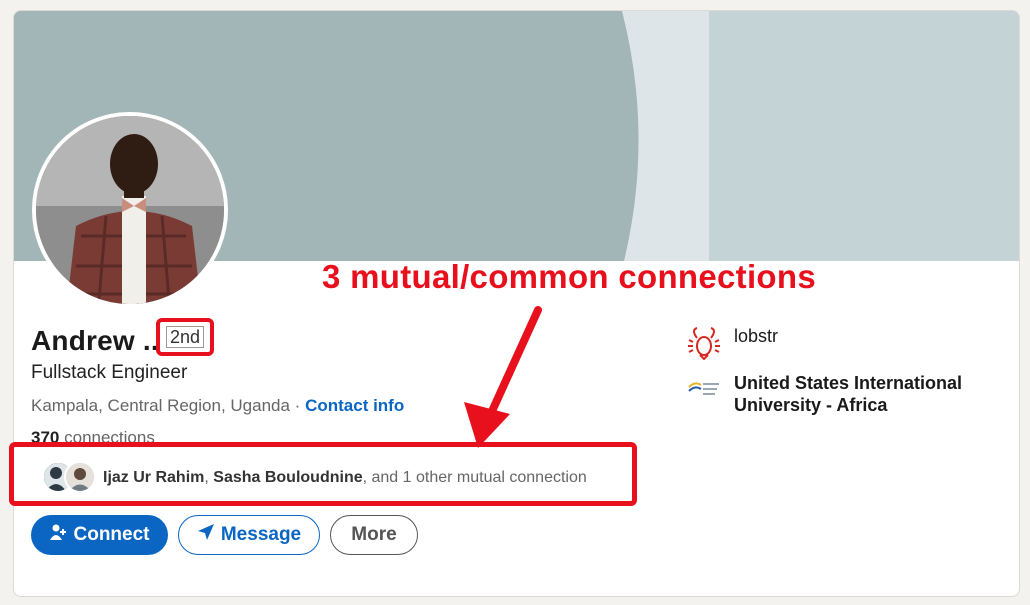  Describe the element at coordinates (206, 477) in the screenshot. I see `mutual-sep: ,` at that location.